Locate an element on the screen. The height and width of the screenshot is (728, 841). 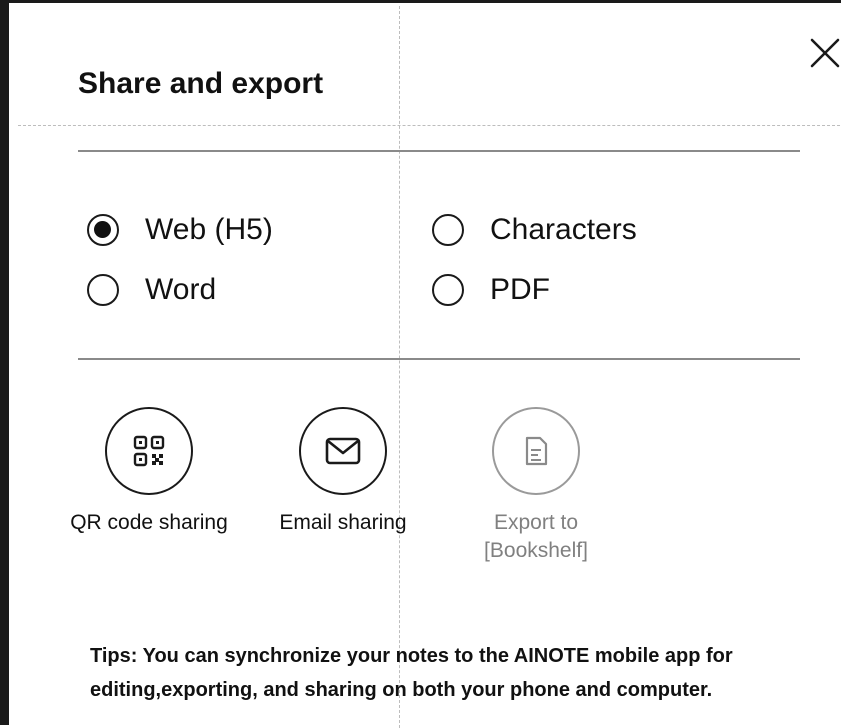
document-icon is located at coordinates (536, 451).